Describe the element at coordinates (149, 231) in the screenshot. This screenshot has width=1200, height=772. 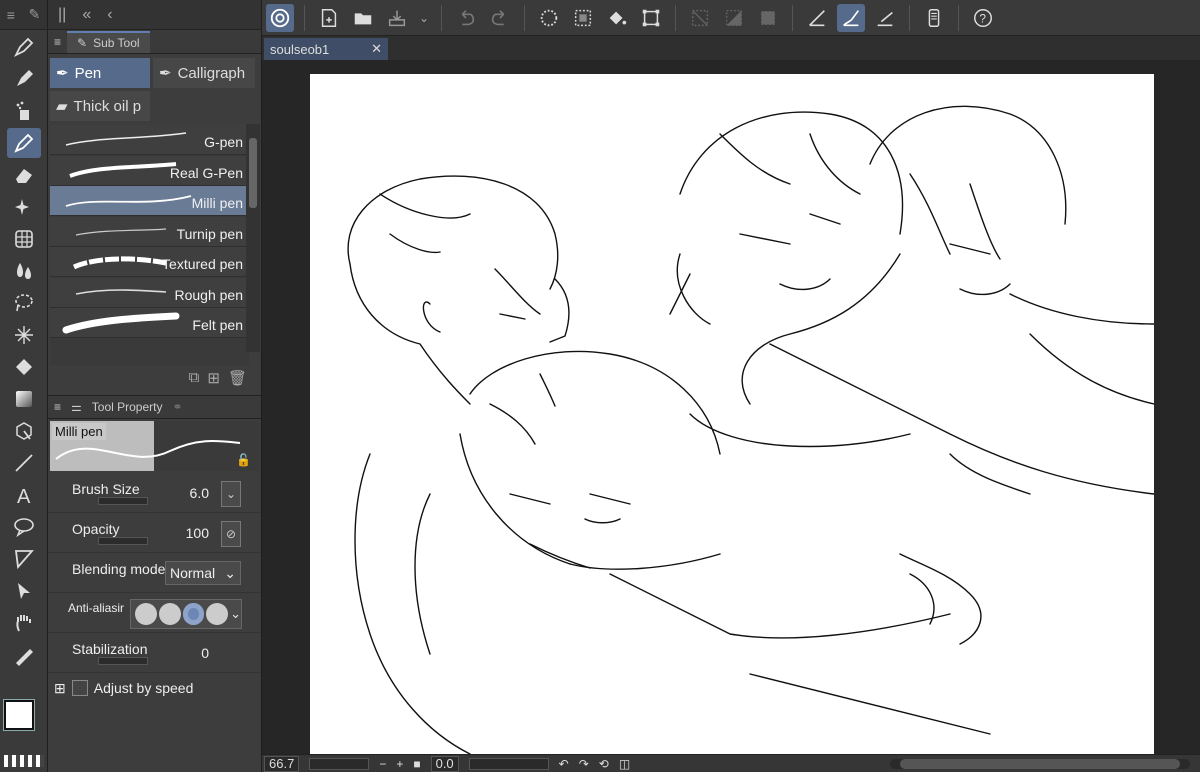
I see `subtool-item: Turnip pen` at that location.